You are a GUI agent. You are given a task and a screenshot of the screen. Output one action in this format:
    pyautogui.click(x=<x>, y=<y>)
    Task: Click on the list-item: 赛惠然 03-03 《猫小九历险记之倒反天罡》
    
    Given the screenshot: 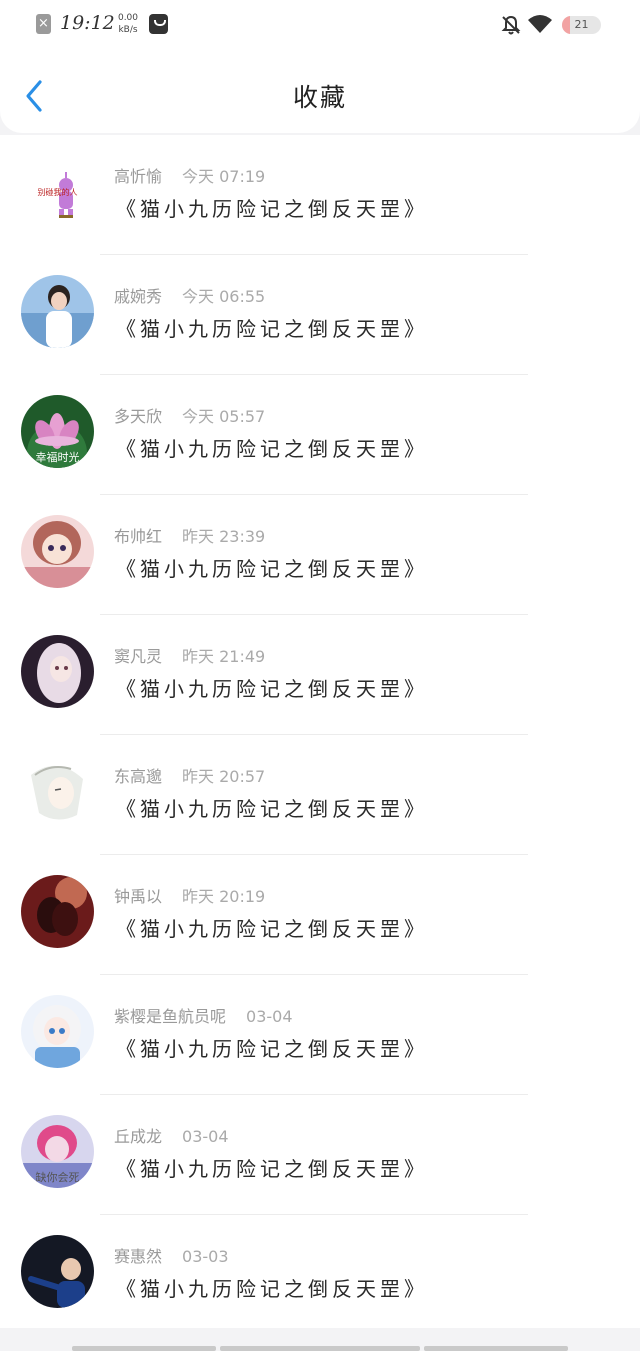 What is the action you would take?
    pyautogui.click(x=320, y=1275)
    